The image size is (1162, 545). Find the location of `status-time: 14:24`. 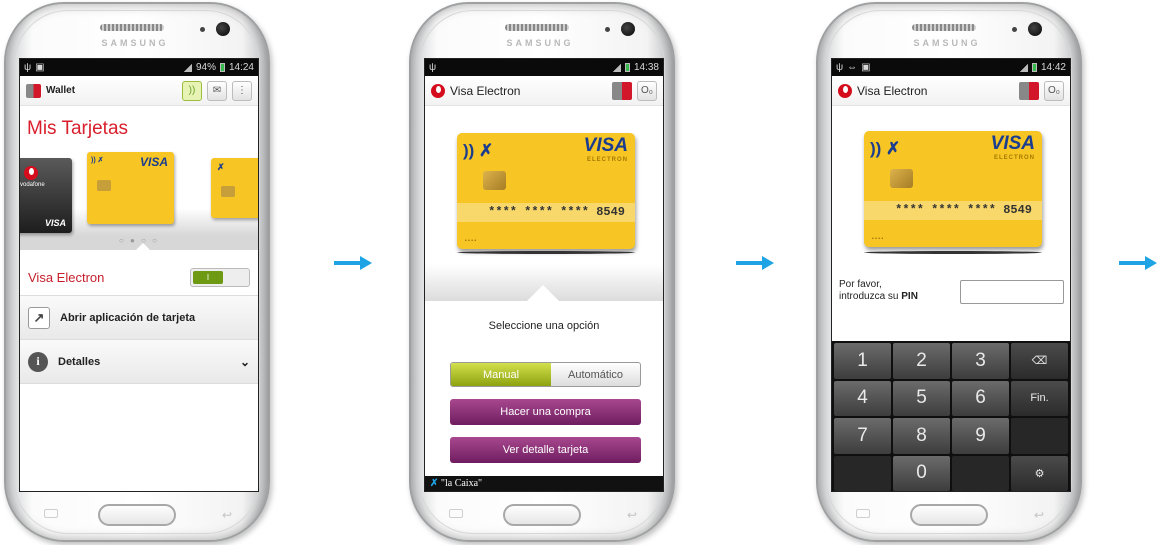

status-time: 14:24 is located at coordinates (241, 67).